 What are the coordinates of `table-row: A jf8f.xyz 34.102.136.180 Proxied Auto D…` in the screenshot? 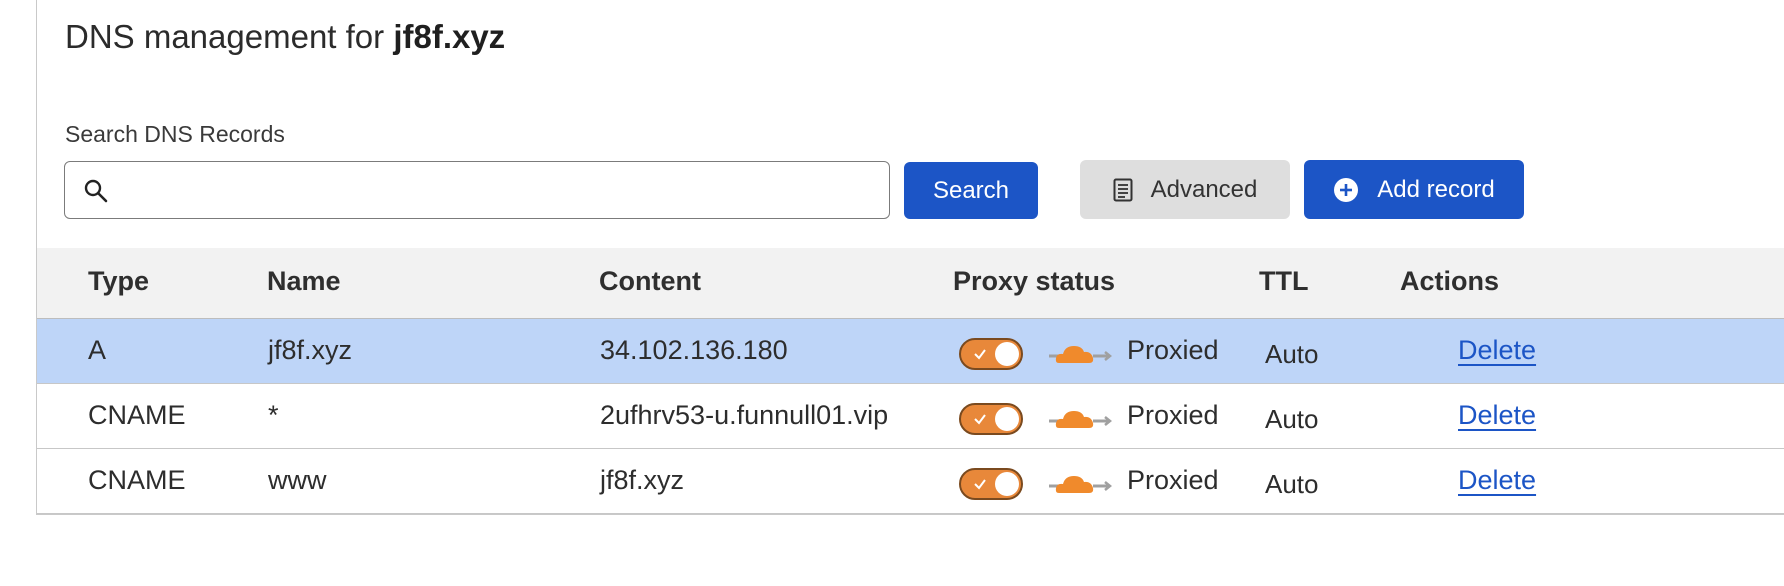 It's located at (910, 351).